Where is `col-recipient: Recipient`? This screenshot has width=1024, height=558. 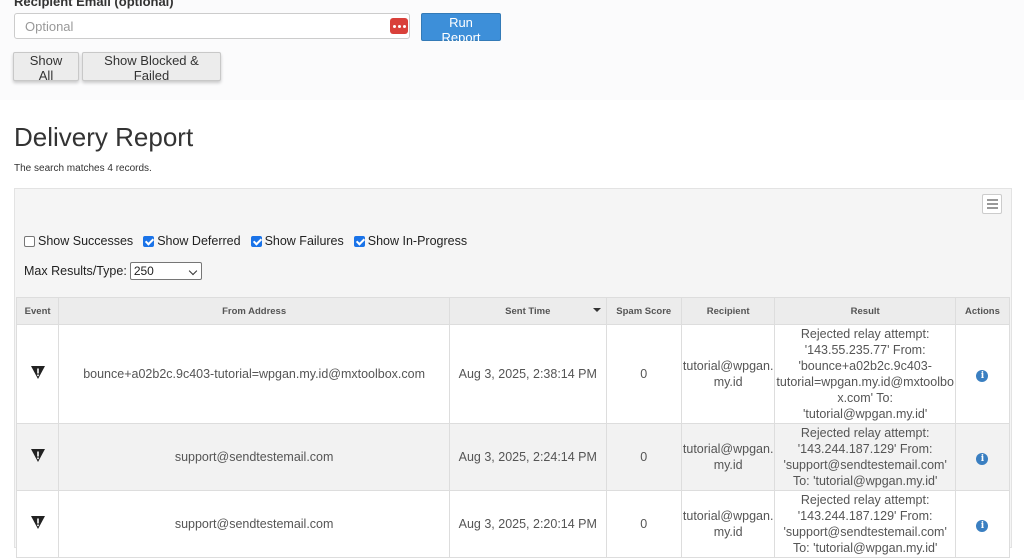
col-recipient: Recipient is located at coordinates (728, 311).